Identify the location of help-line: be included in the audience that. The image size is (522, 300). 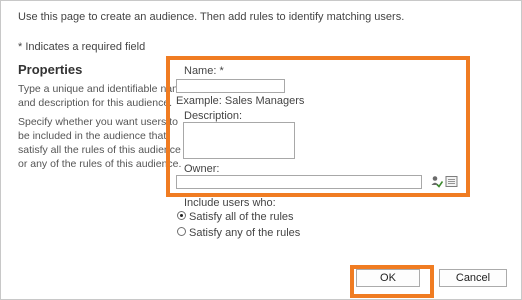
(92, 136).